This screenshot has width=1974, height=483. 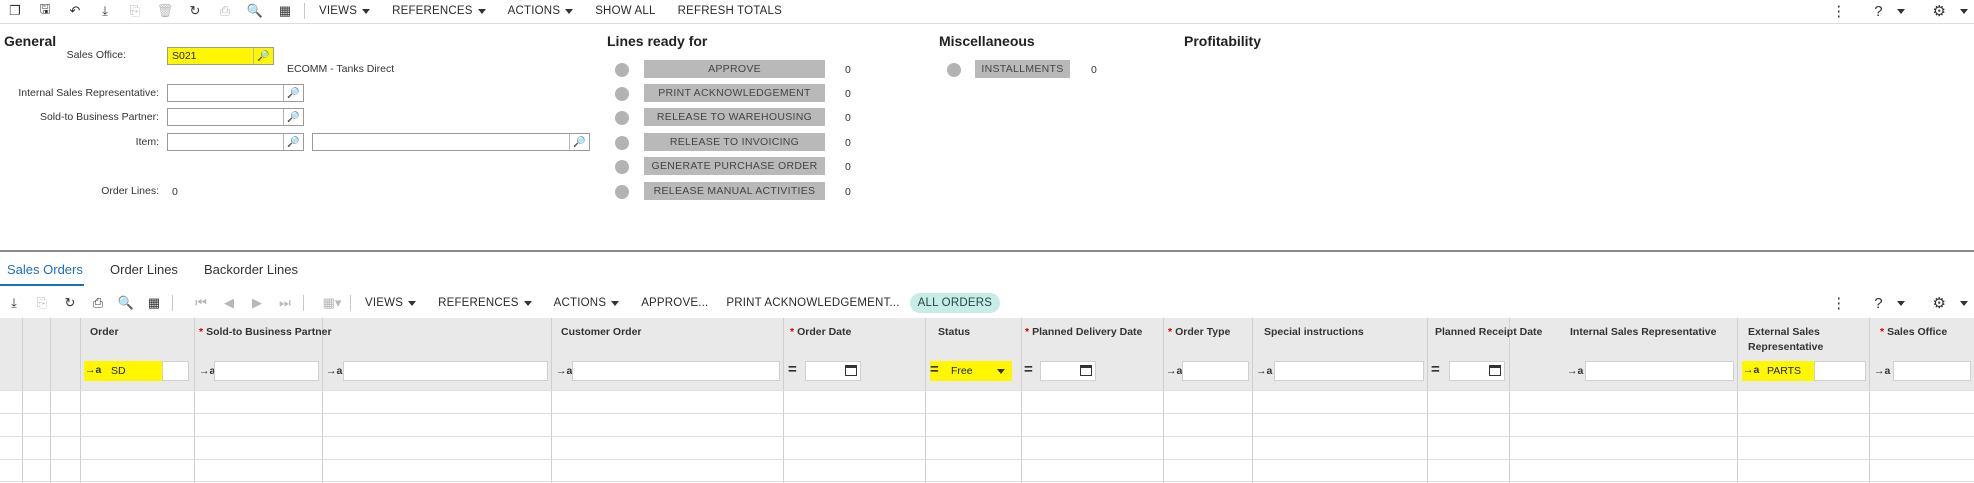 I want to click on first-page-icon: ⏮, so click(x=201, y=303).